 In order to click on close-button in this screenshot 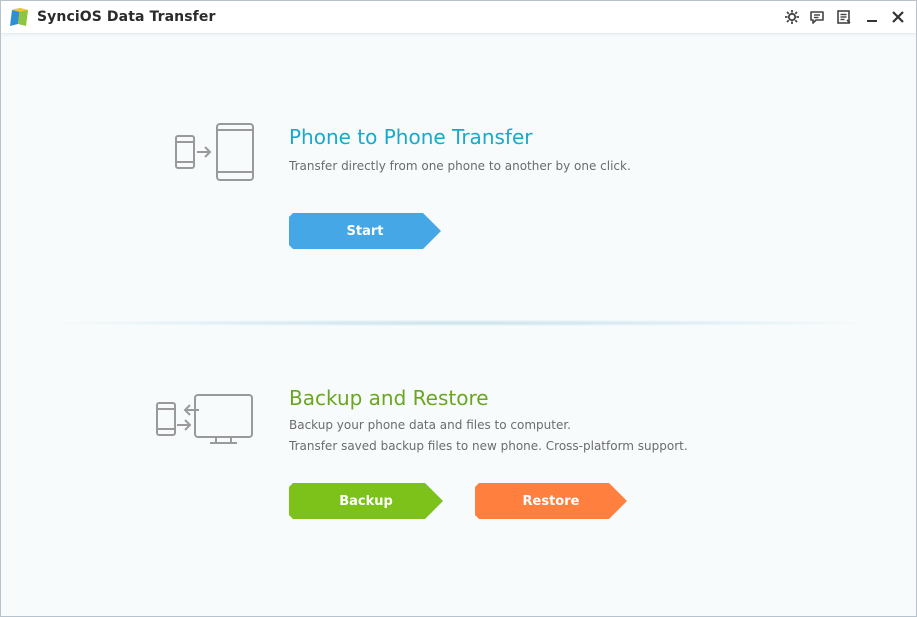, I will do `click(898, 17)`.